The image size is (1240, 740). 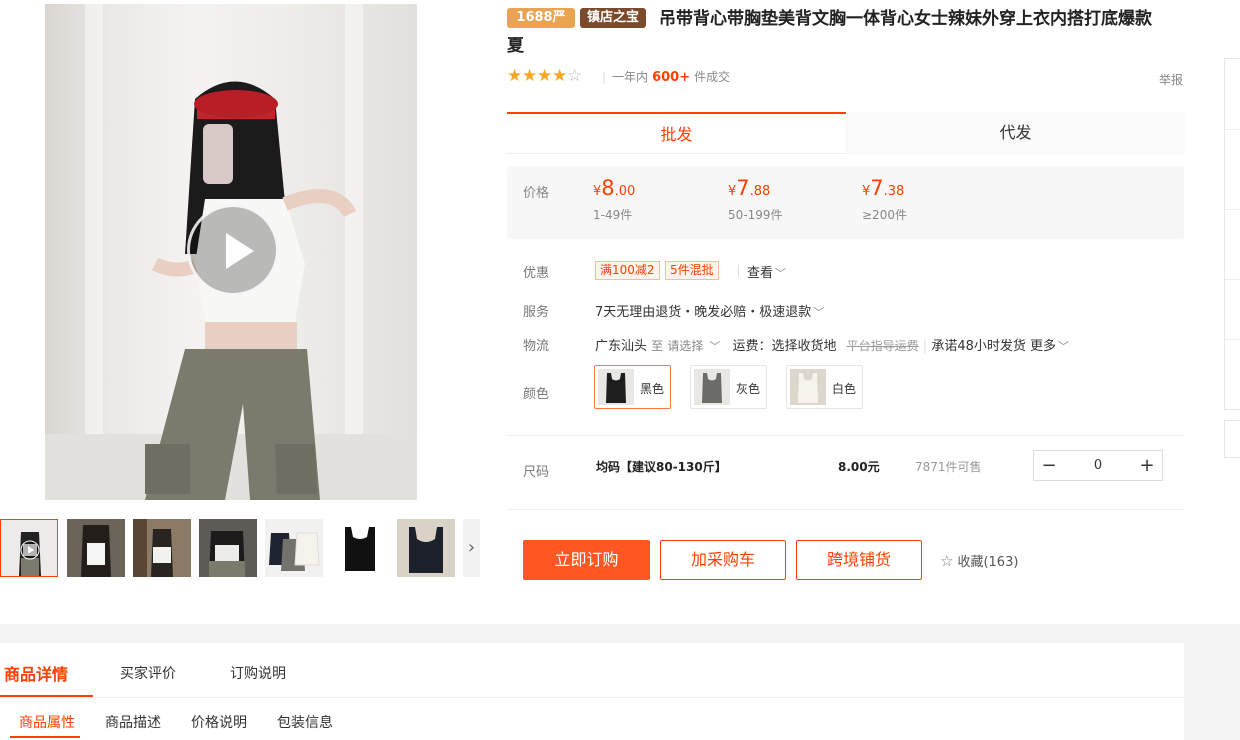 What do you see at coordinates (608, 188) in the screenshot?
I see `price-integer: 8` at bounding box center [608, 188].